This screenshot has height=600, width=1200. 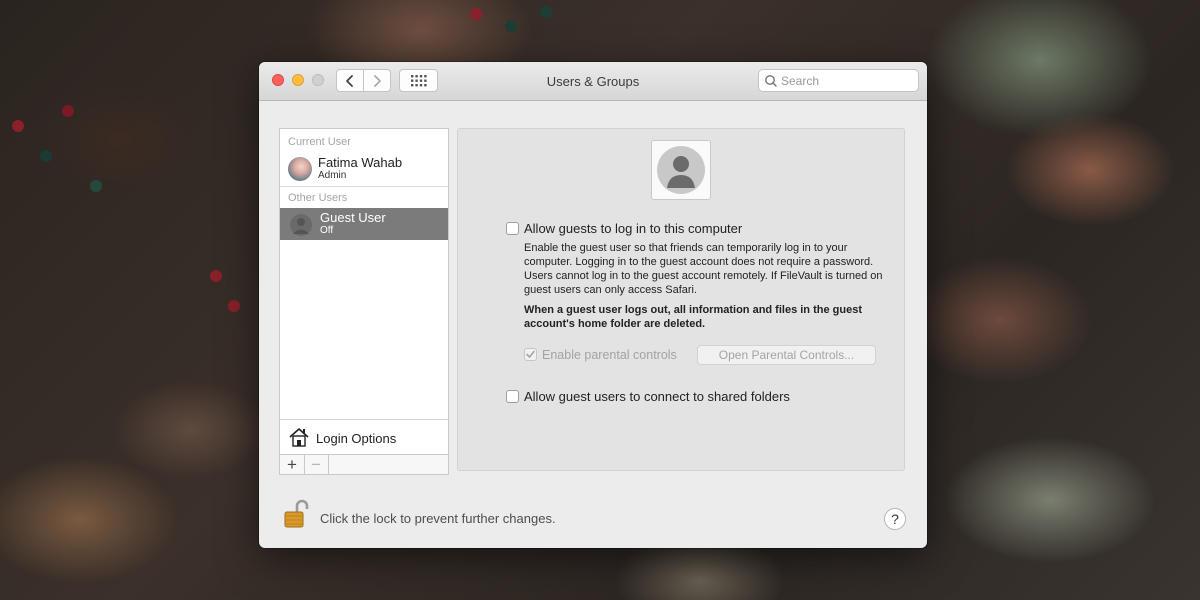 What do you see at coordinates (327, 230) in the screenshot?
I see `user-status: Off` at bounding box center [327, 230].